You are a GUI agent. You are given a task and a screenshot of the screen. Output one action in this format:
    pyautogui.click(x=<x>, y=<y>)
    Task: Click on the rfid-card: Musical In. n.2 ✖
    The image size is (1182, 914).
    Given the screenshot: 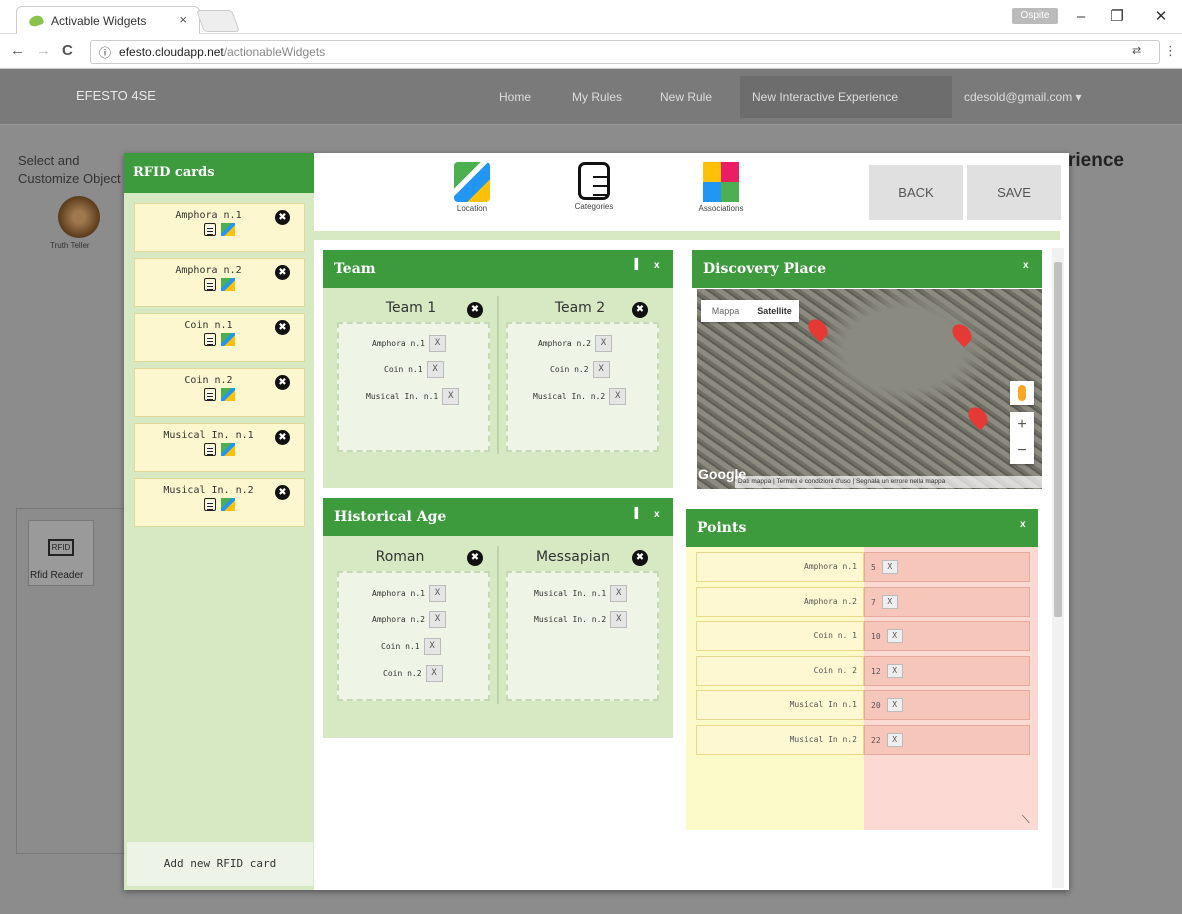 What is the action you would take?
    pyautogui.click(x=219, y=502)
    